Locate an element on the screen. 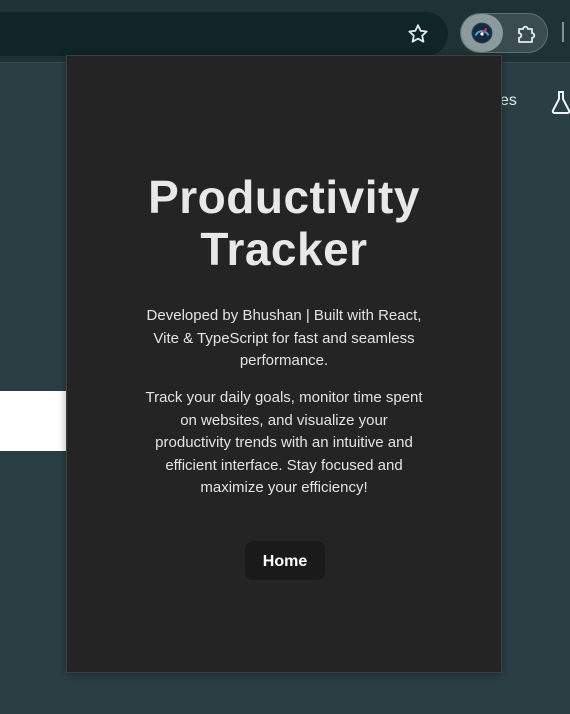 This screenshot has width=570, height=714. page-title: Productivity Tracker is located at coordinates (284, 223).